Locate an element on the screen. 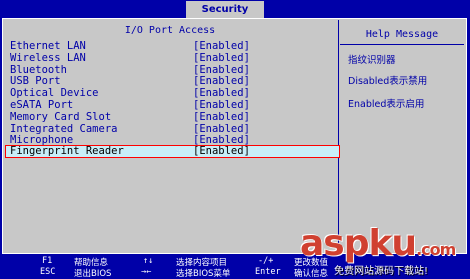 The image size is (470, 279). setting-name: Fingerprint Reader is located at coordinates (67, 151).